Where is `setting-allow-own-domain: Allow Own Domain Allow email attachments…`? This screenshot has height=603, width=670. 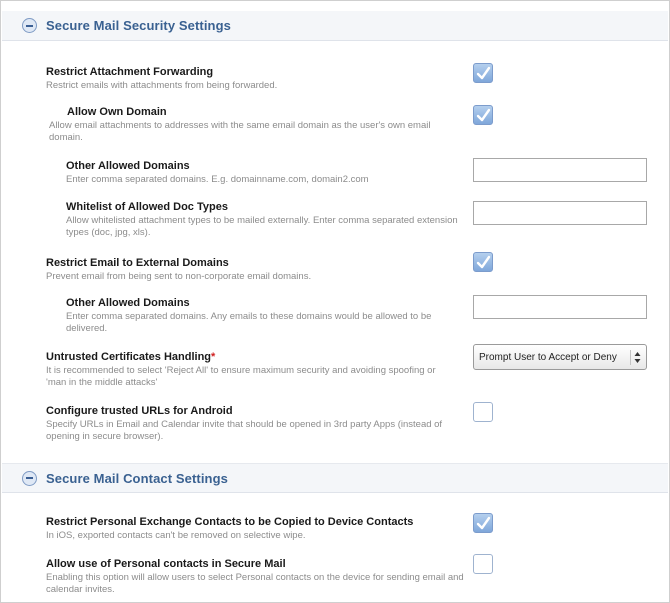
setting-allow-own-domain: Allow Own Domain Allow email attachments… is located at coordinates (256, 124).